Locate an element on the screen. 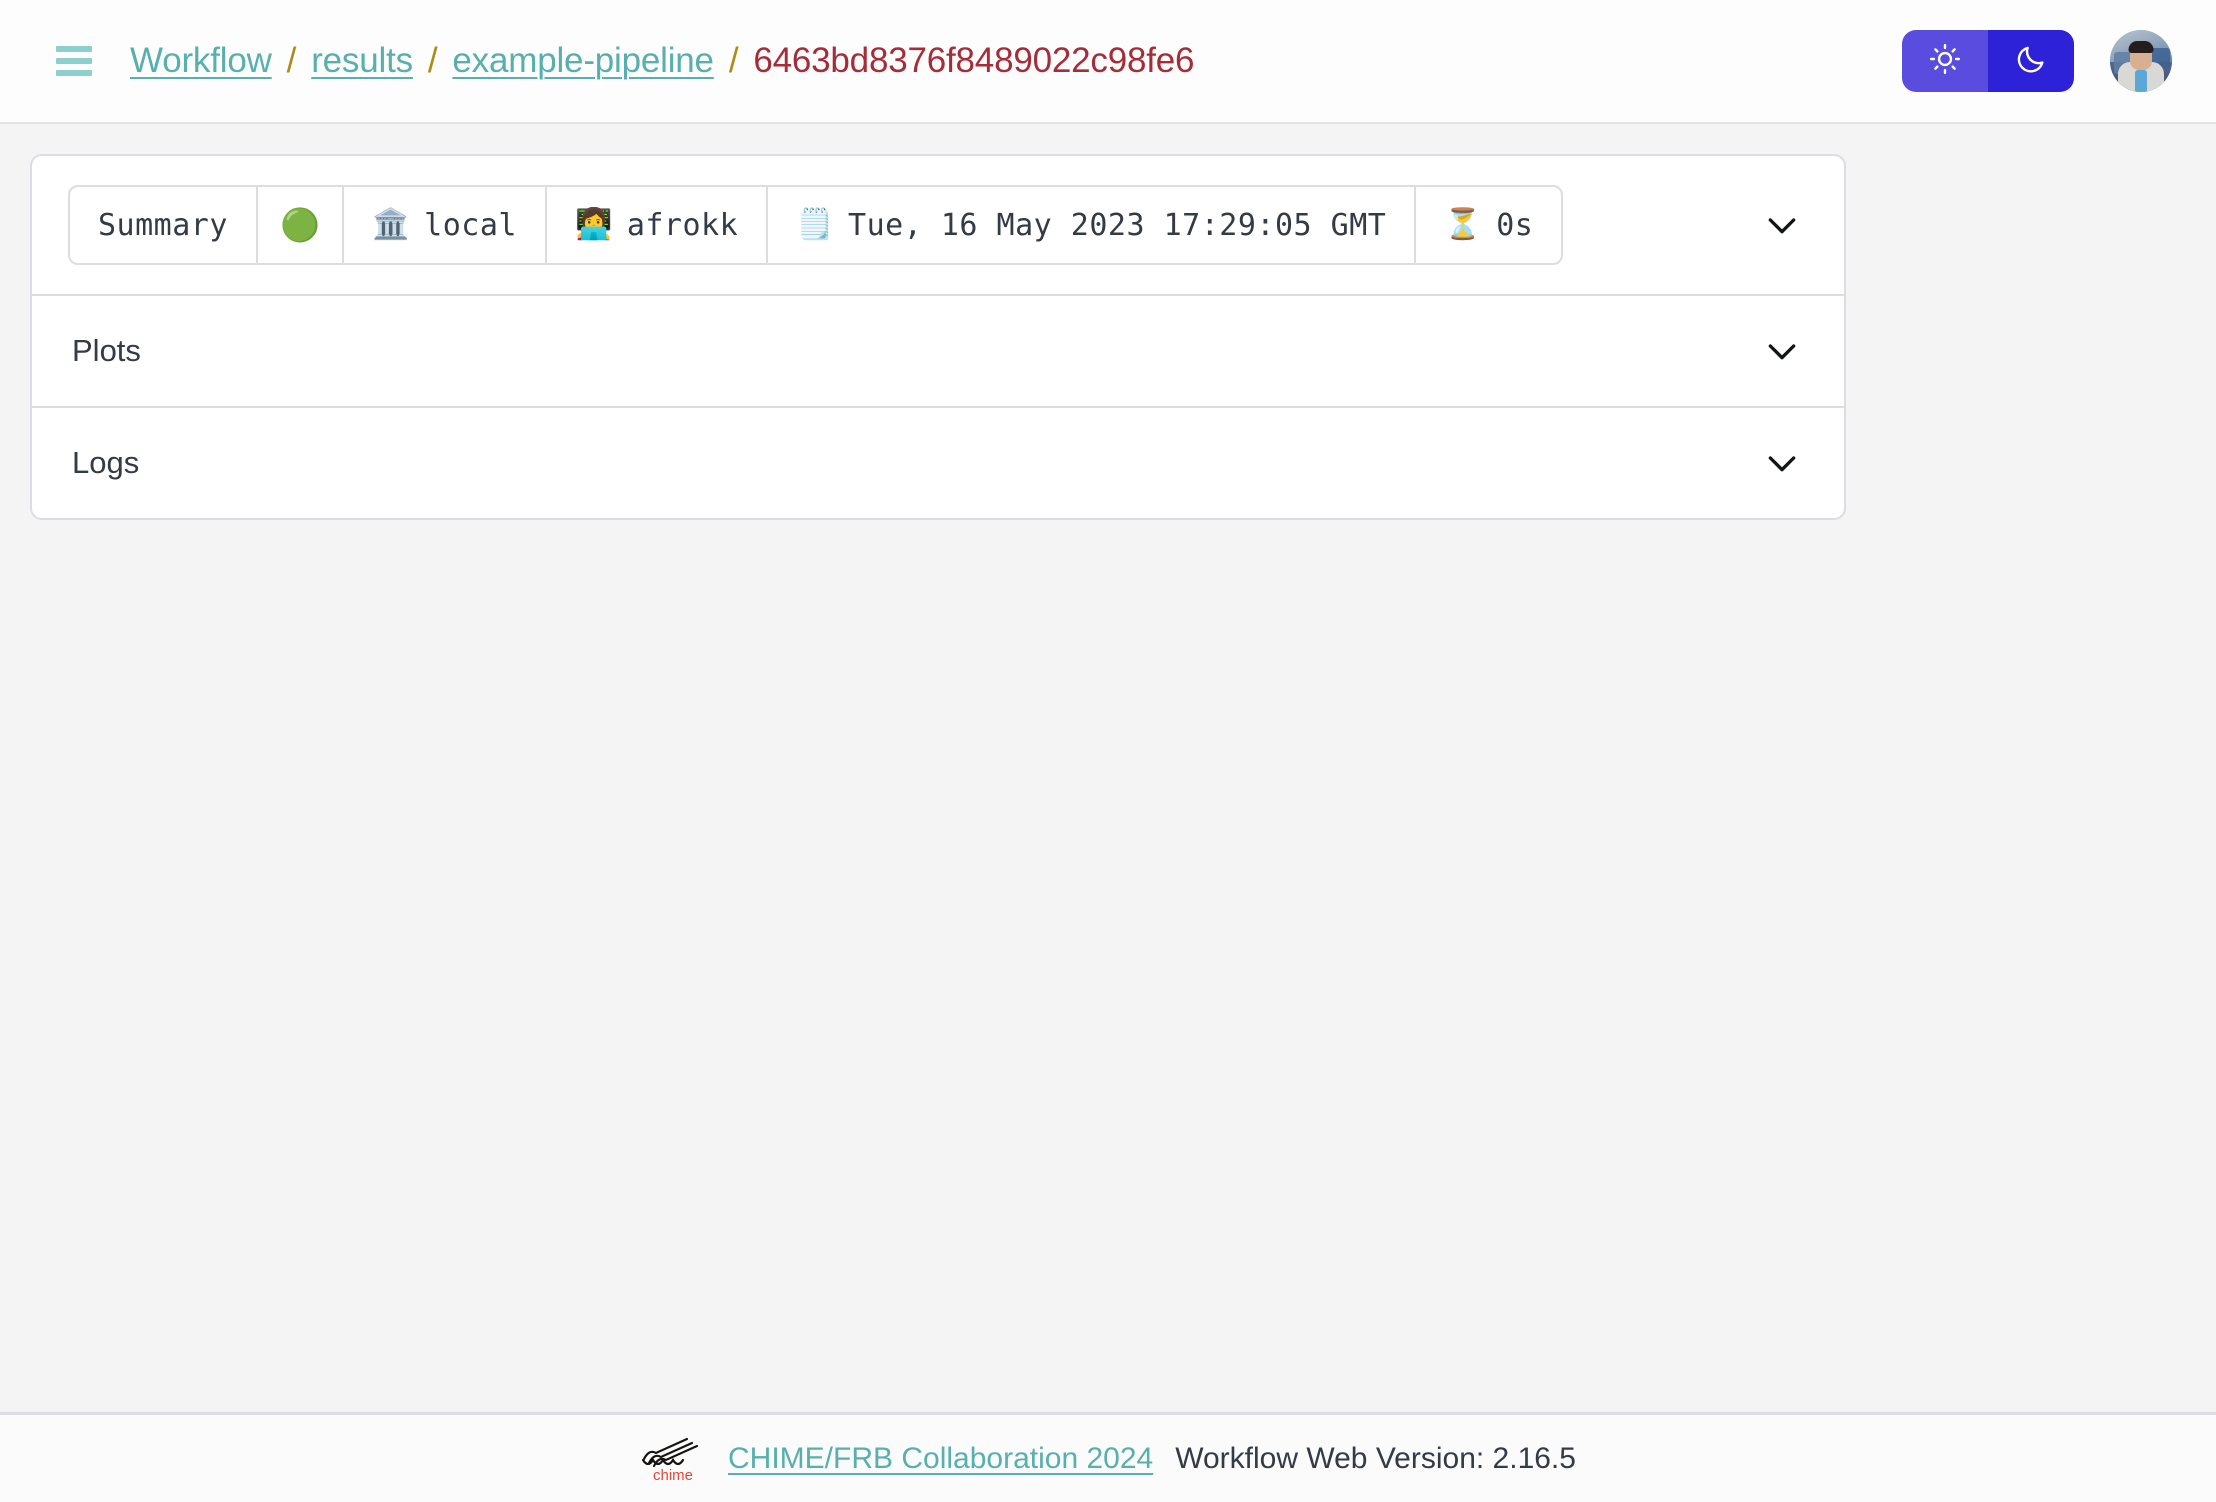 The height and width of the screenshot is (1502, 2216). avatar-hair is located at coordinates (2141, 47).